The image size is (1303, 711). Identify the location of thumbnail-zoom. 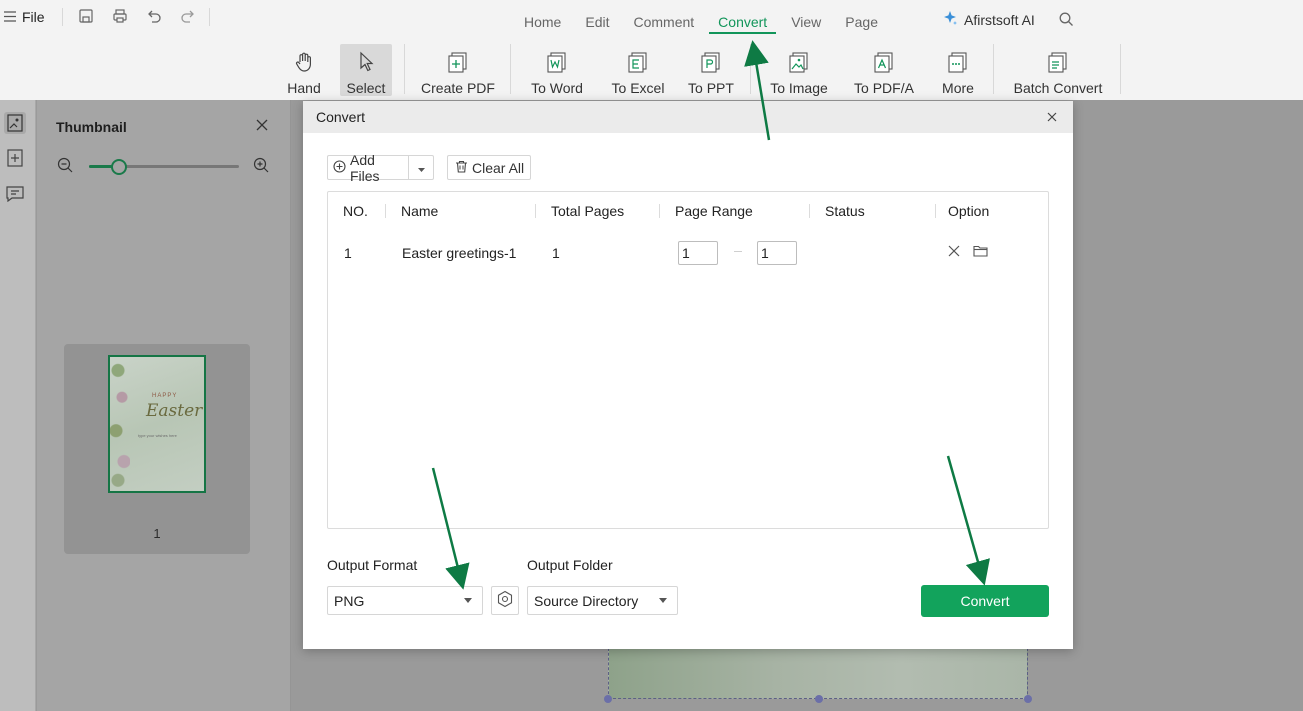
(165, 166).